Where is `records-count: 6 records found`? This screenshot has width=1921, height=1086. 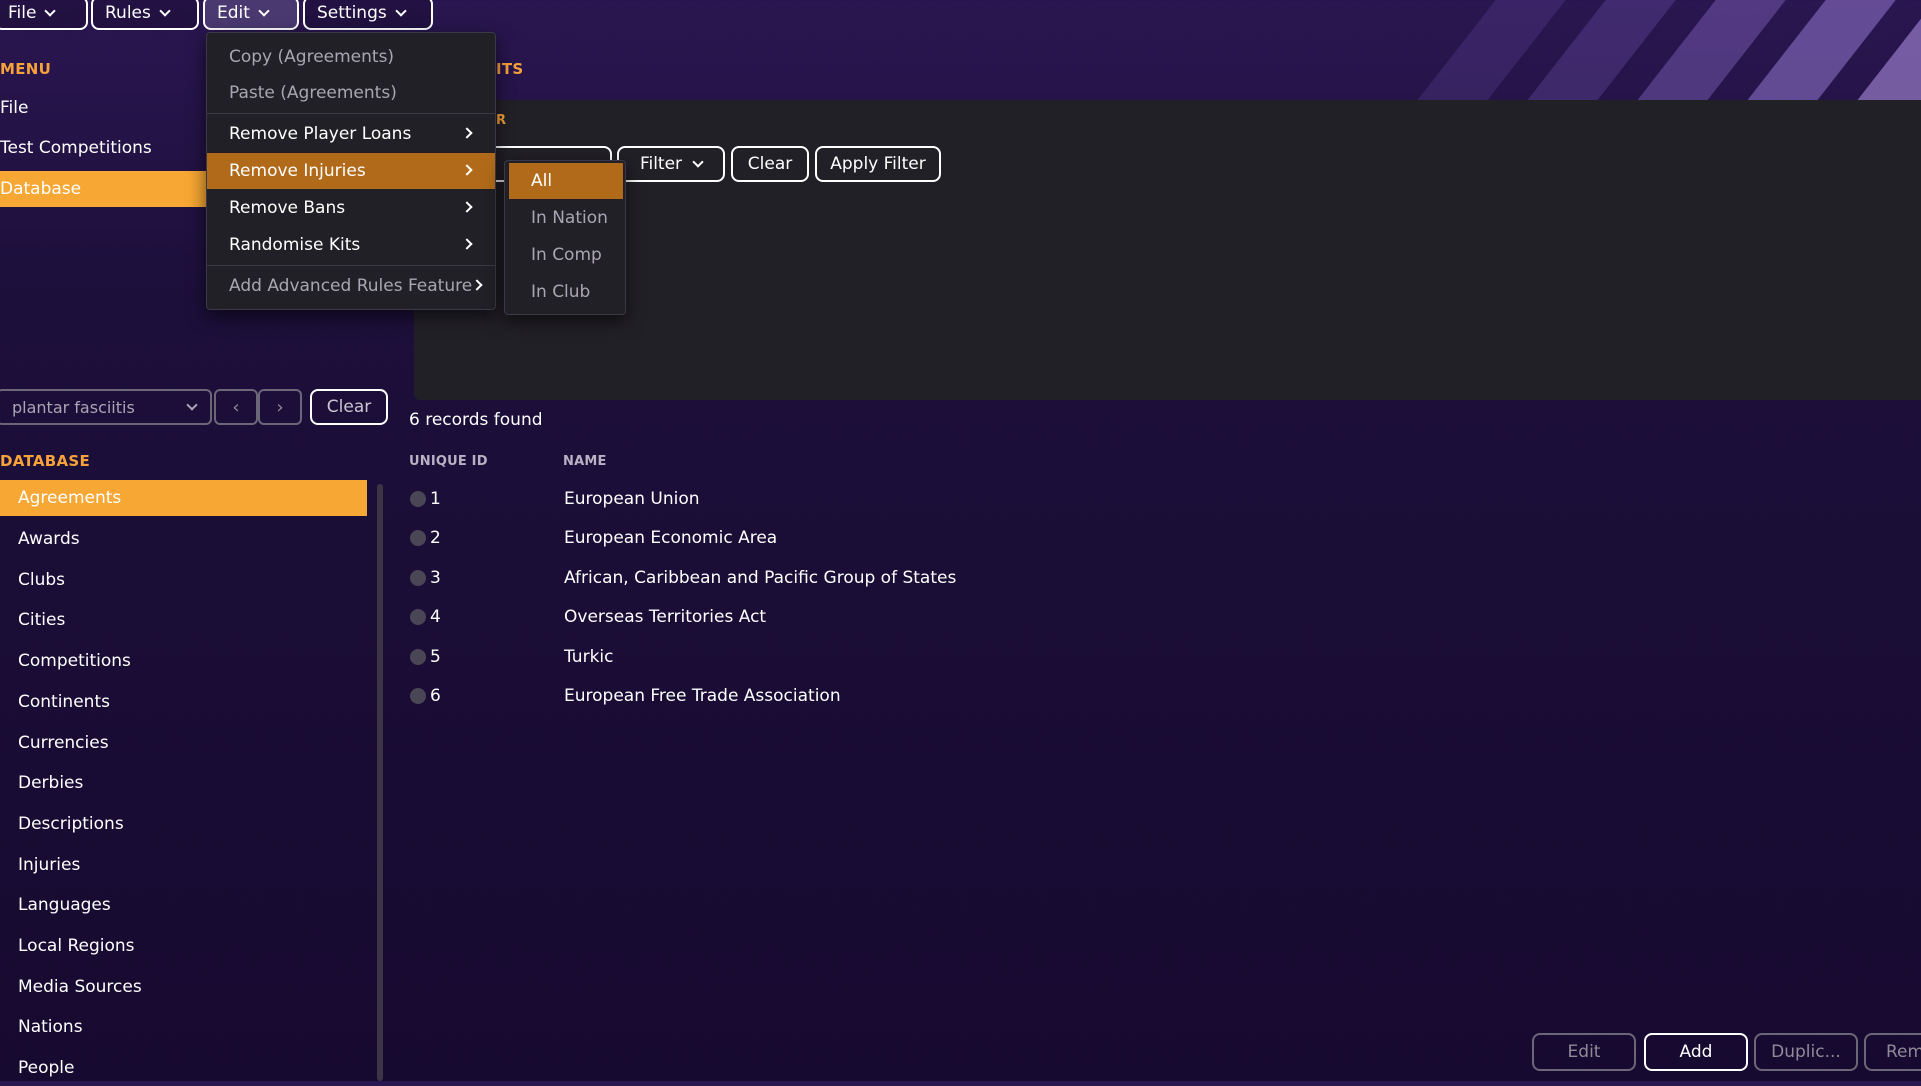 records-count: 6 records found is located at coordinates (476, 420).